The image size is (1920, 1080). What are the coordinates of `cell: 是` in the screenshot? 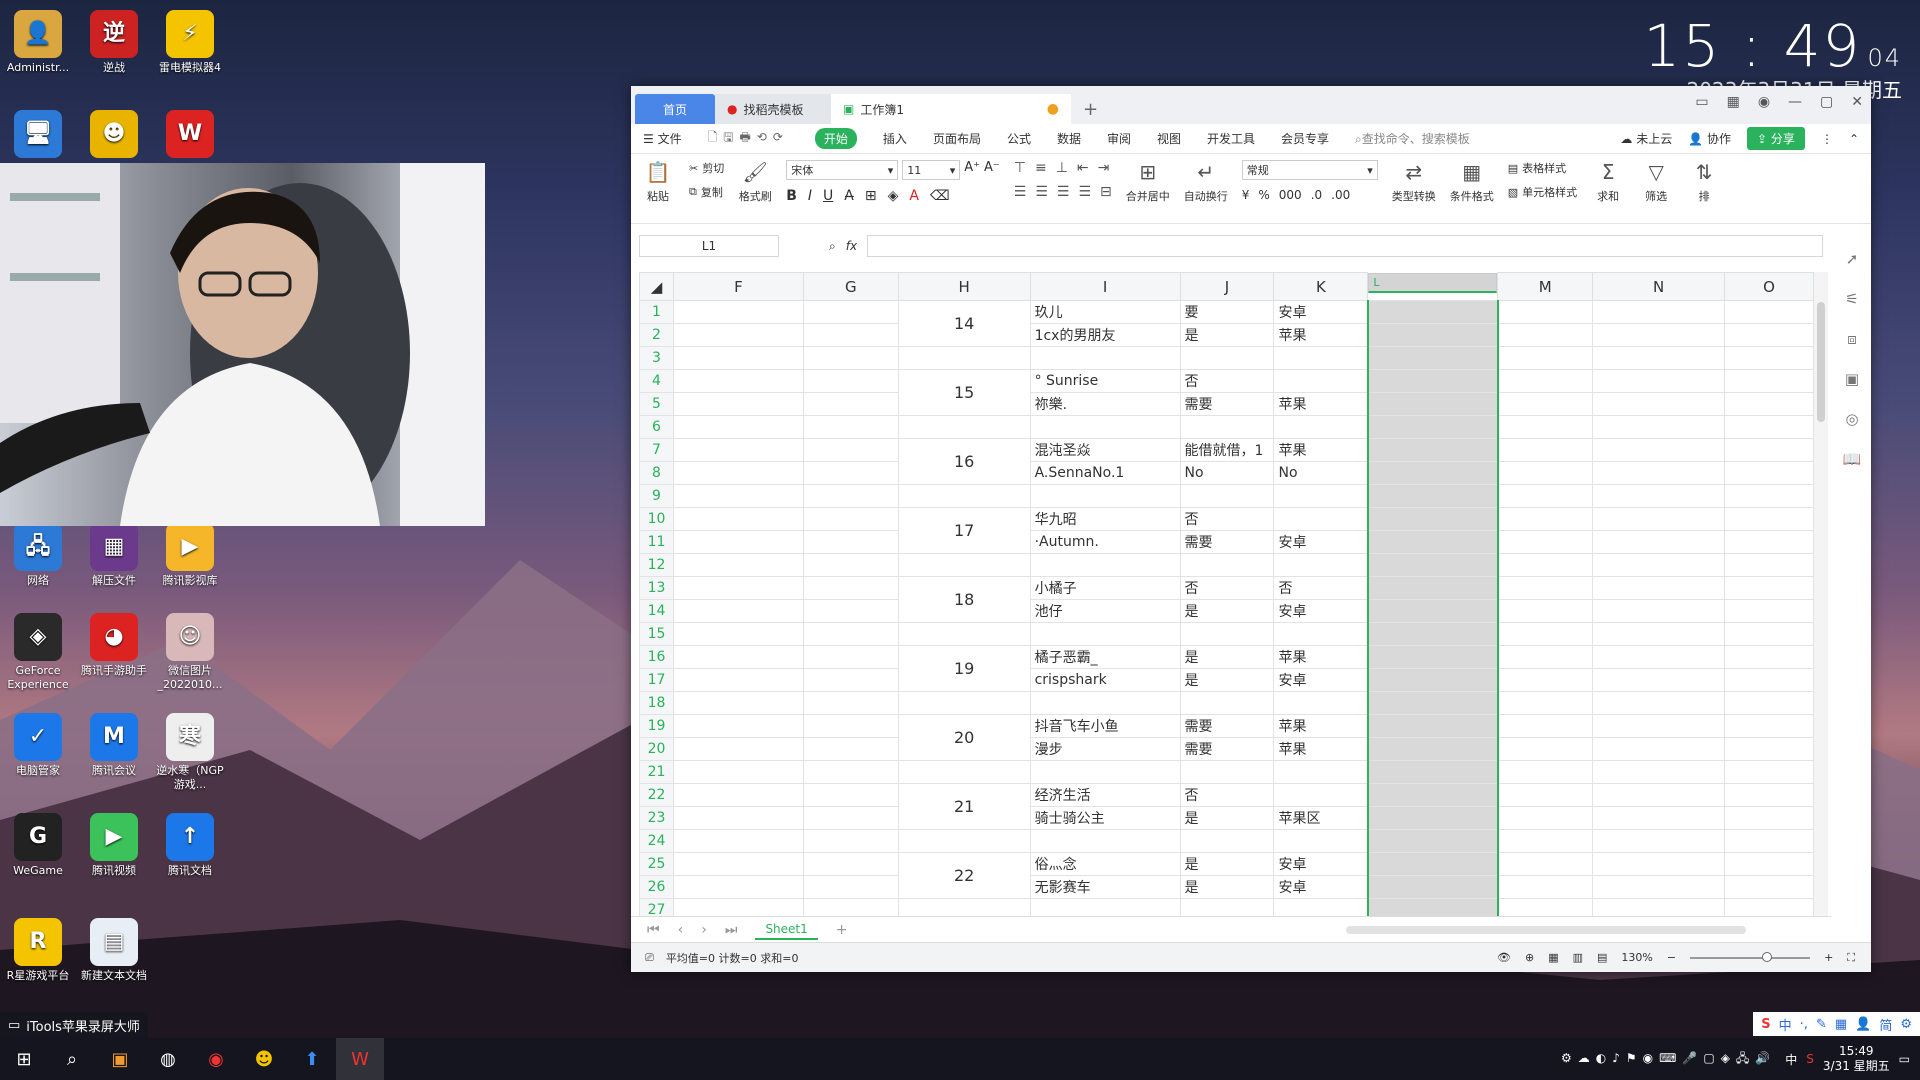 It's located at (1227, 864).